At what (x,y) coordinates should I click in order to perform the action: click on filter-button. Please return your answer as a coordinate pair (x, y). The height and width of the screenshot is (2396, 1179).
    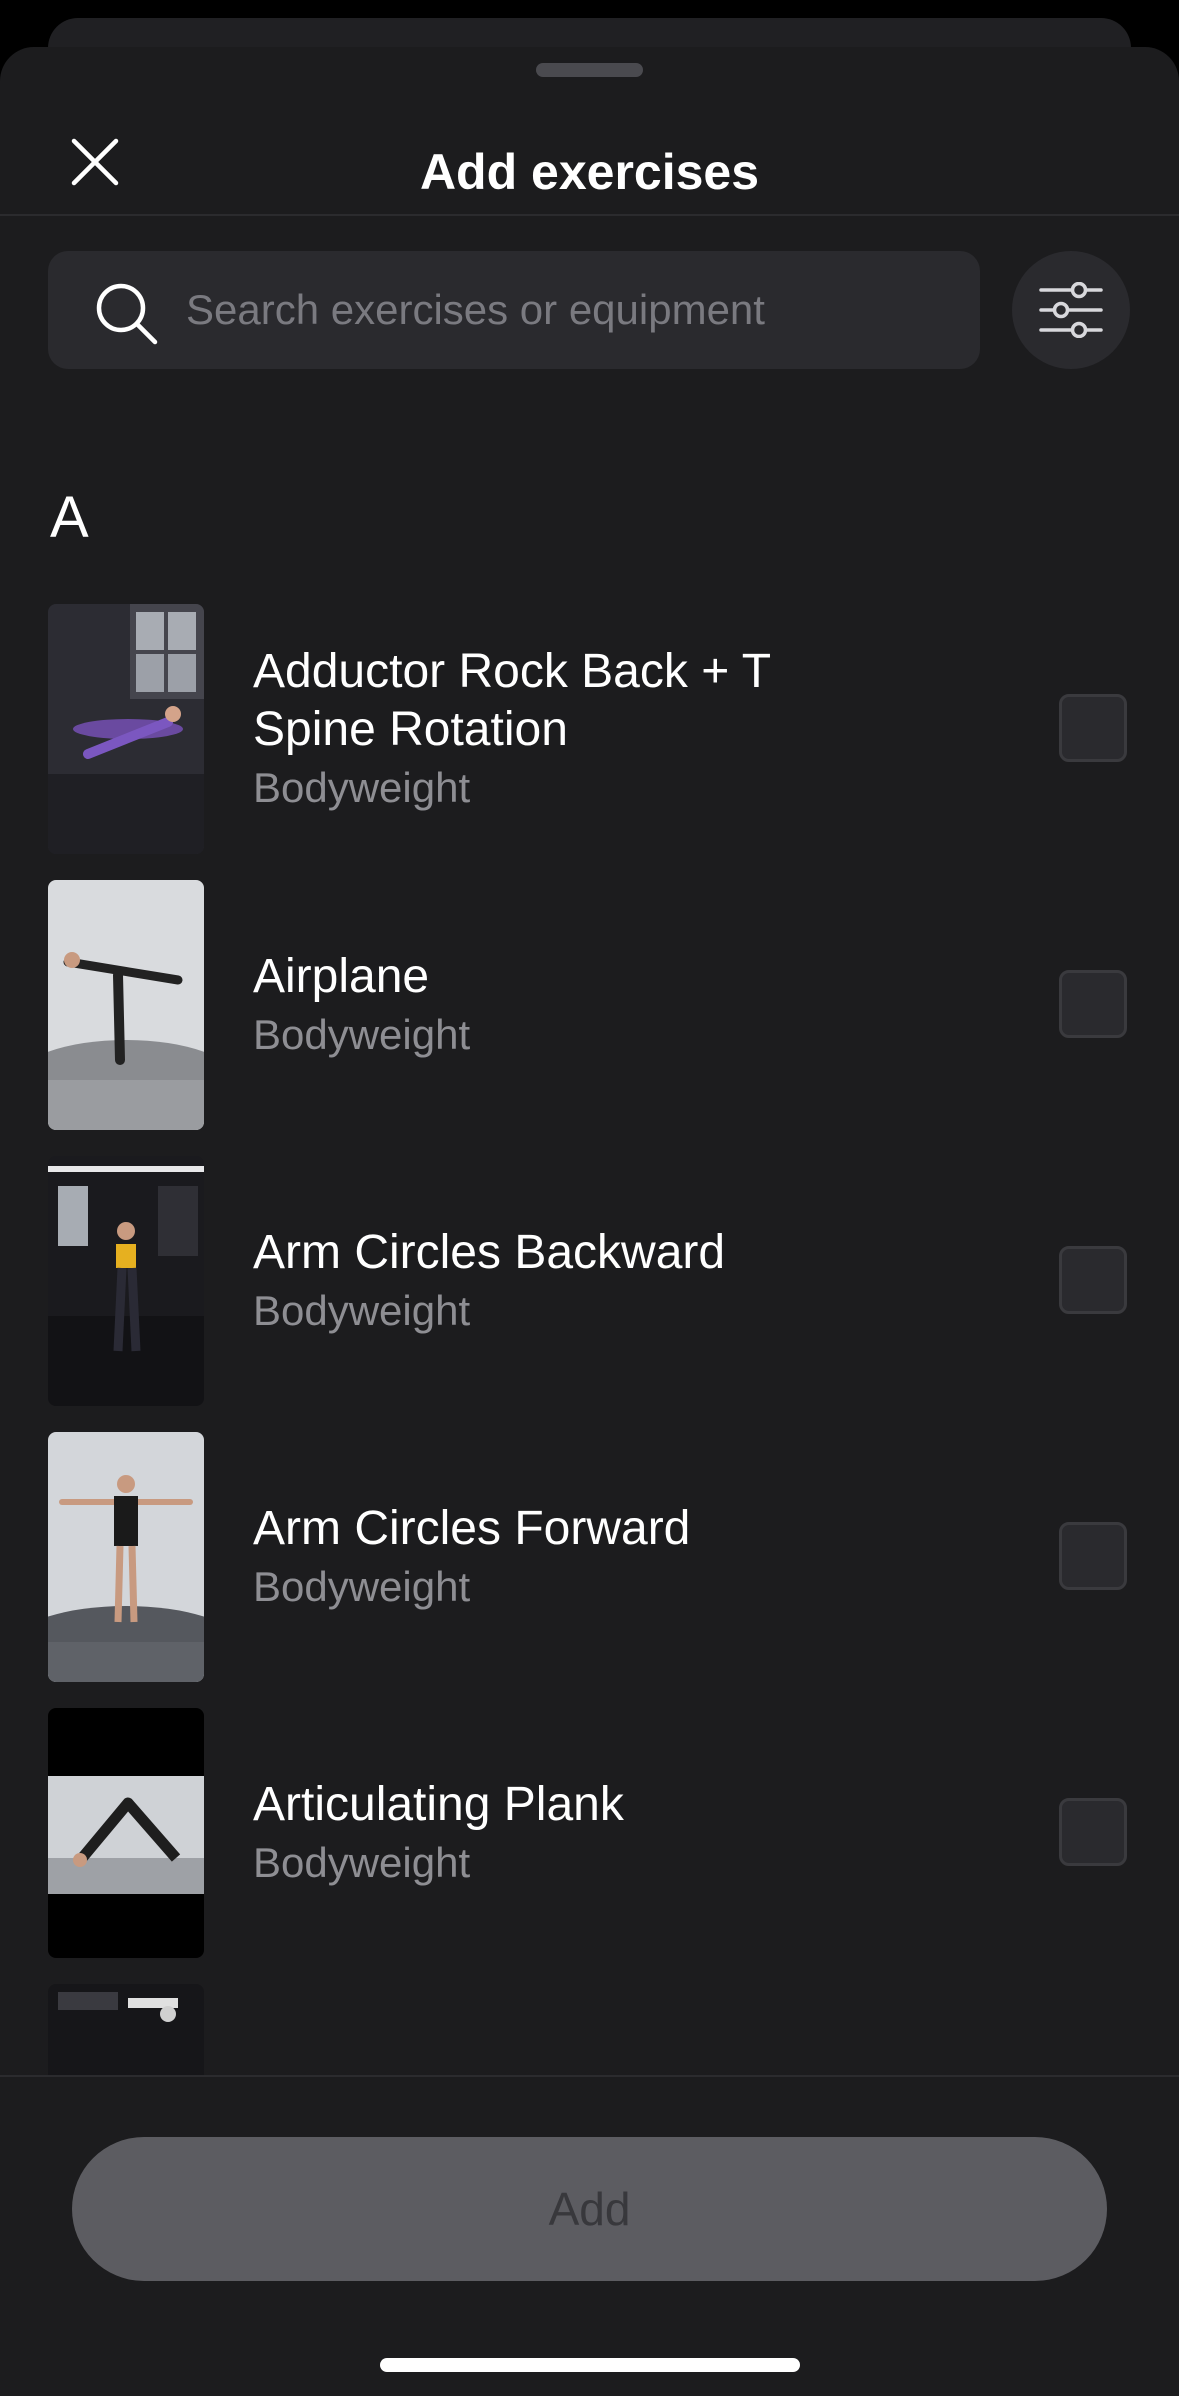
    Looking at the image, I should click on (1071, 310).